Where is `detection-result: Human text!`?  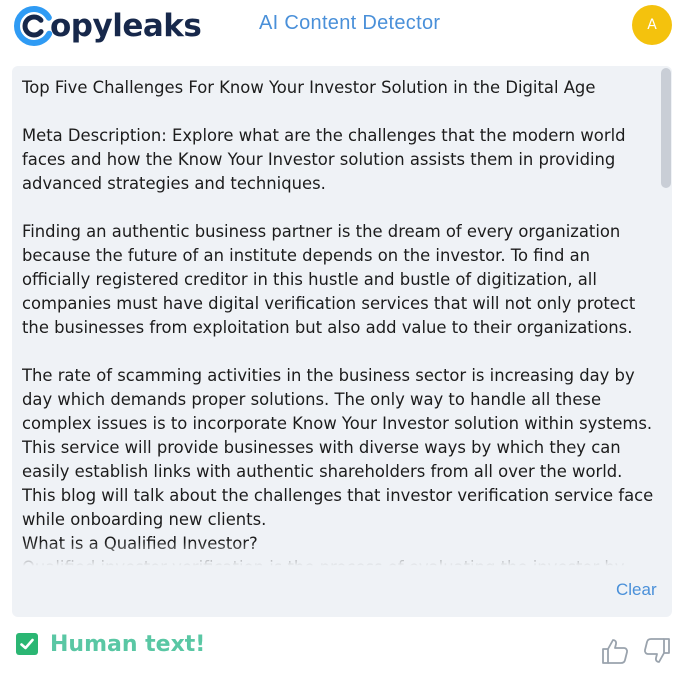 detection-result: Human text! is located at coordinates (110, 644).